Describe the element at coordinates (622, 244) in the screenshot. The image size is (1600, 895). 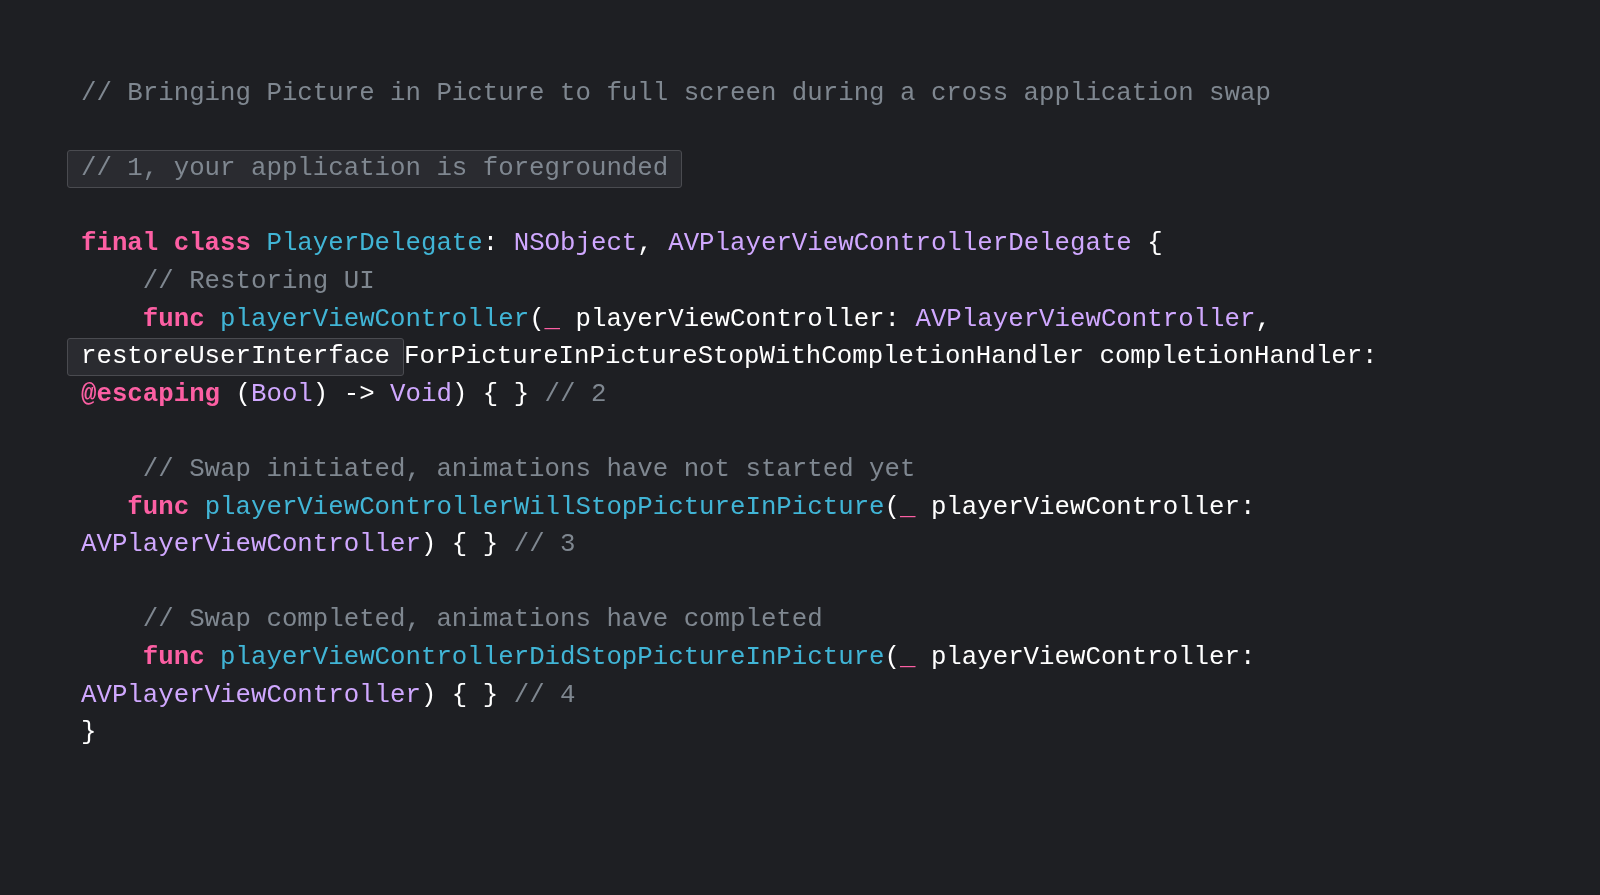
I see `code-line: final class PlayerDelegate: NSObject, AVPlayerViewControllerDelegate {` at that location.